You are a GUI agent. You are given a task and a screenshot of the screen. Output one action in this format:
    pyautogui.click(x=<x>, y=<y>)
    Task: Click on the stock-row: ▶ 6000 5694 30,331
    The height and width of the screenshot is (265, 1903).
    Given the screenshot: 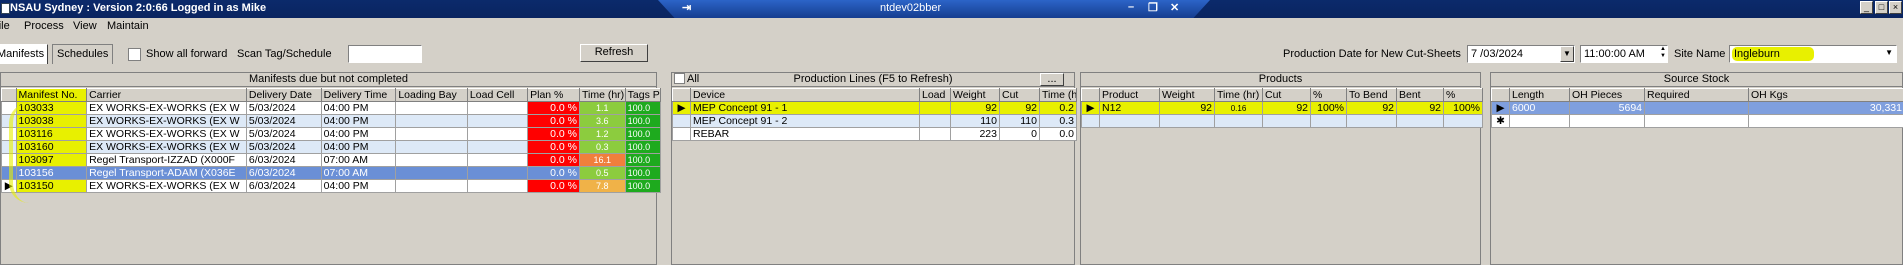 What is the action you would take?
    pyautogui.click(x=1697, y=108)
    